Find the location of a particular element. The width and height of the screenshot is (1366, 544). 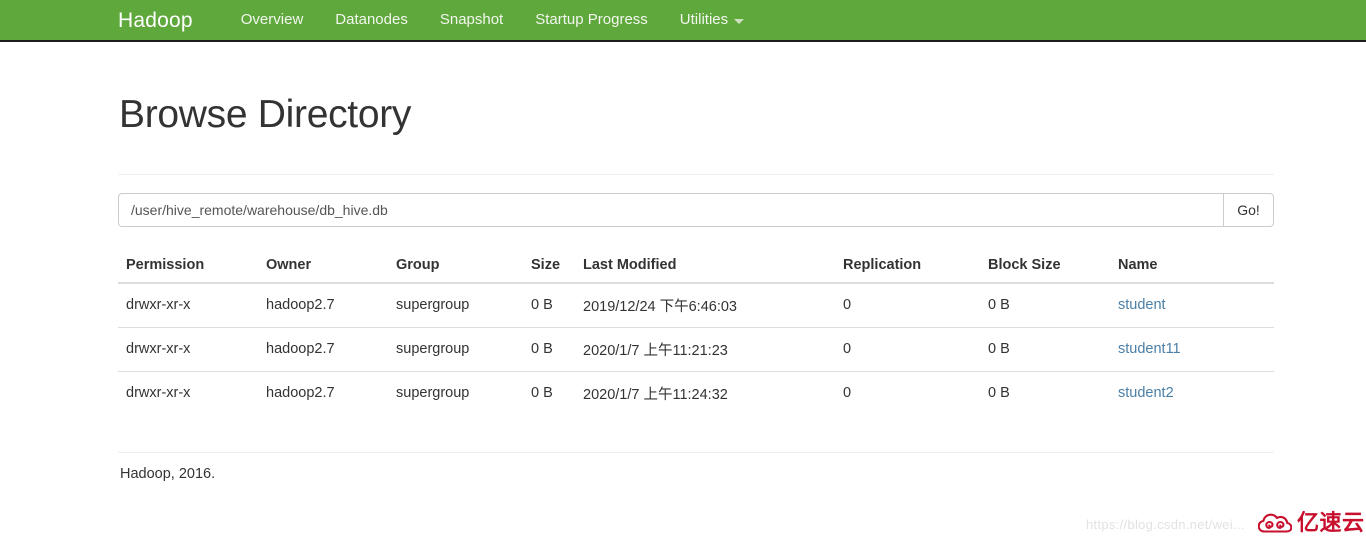

cell-last-modified: 2020/1/7 上午11:24:32 is located at coordinates (705, 392).